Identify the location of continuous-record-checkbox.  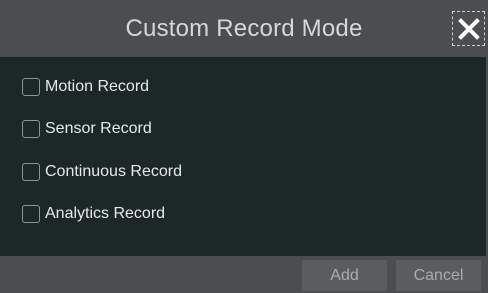
(31, 172).